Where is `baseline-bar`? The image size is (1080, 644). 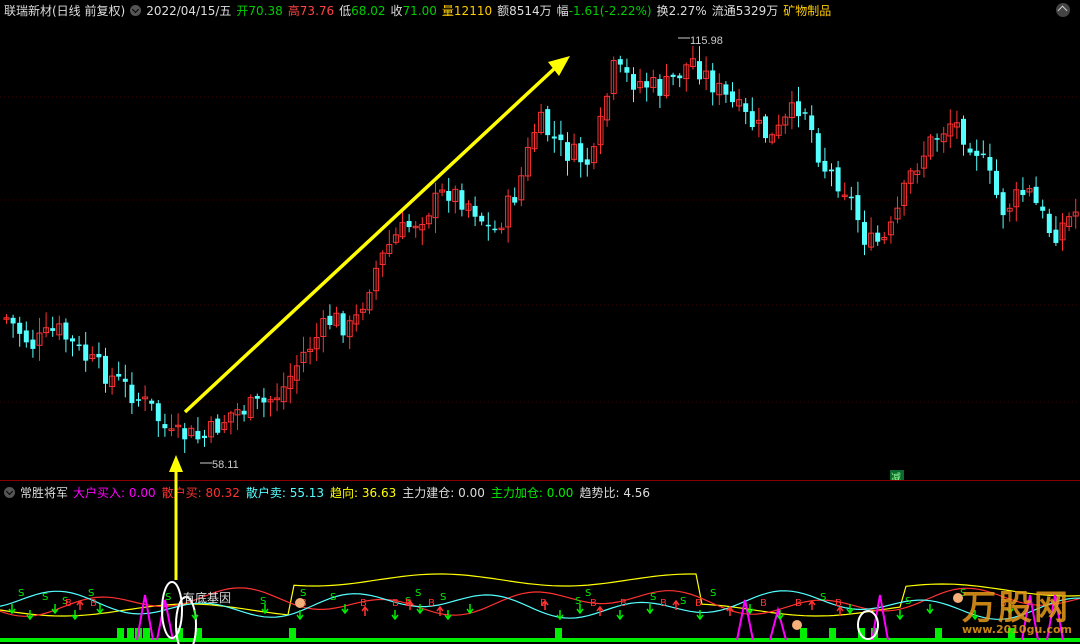 baseline-bar is located at coordinates (540, 640).